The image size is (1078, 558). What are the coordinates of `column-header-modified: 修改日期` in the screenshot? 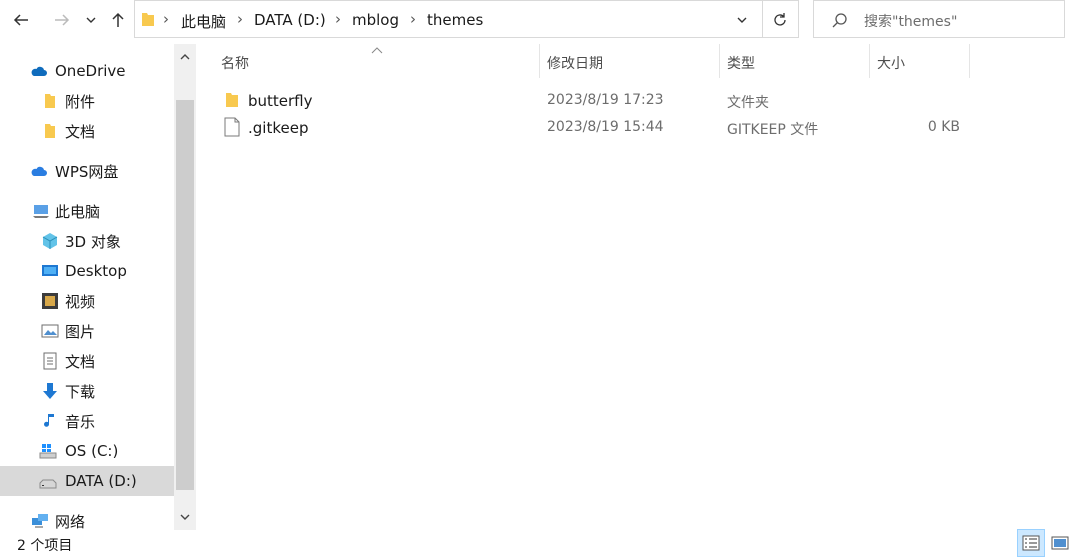 It's located at (575, 63).